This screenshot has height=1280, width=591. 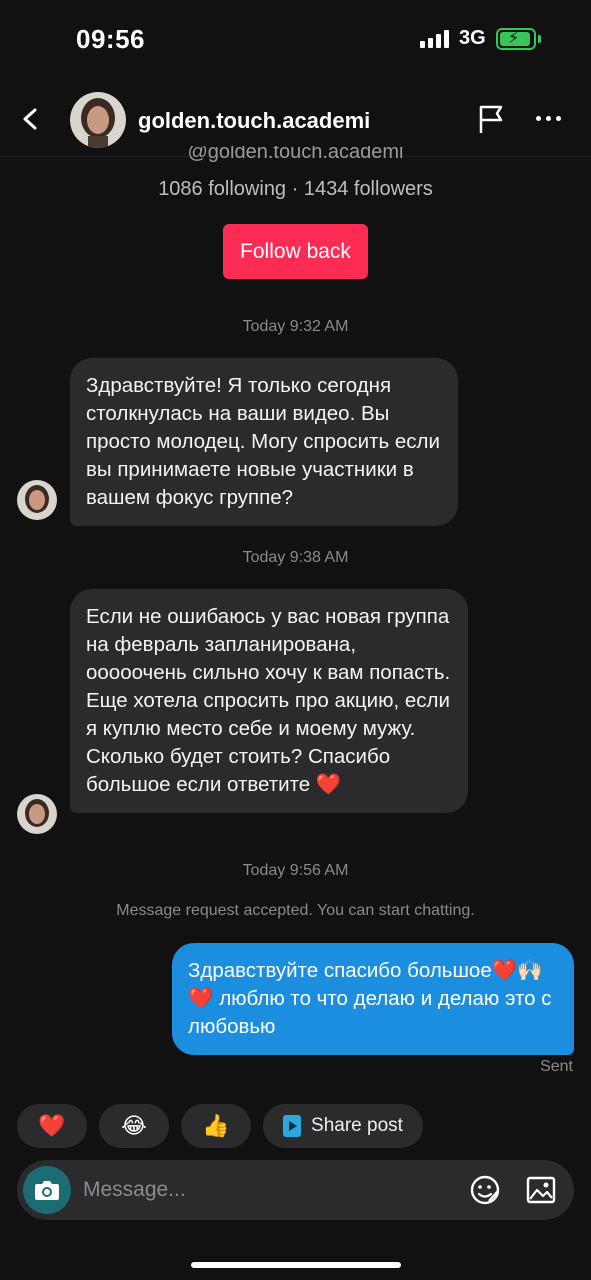 I want to click on message-input, so click(x=263, y=1190).